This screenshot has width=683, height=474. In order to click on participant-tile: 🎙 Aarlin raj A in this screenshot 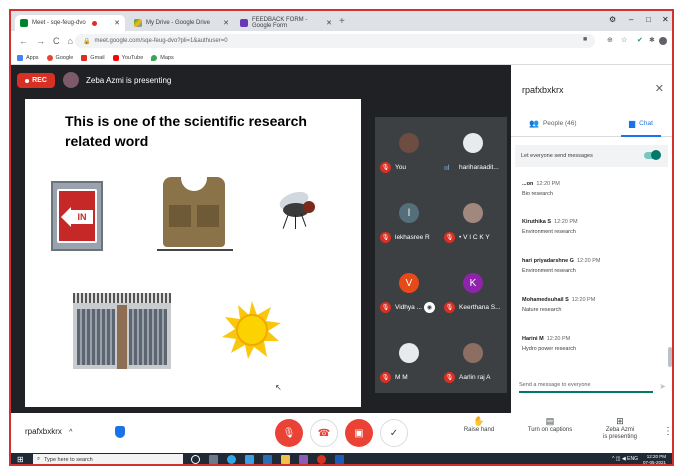, I will do `click(473, 360)`.